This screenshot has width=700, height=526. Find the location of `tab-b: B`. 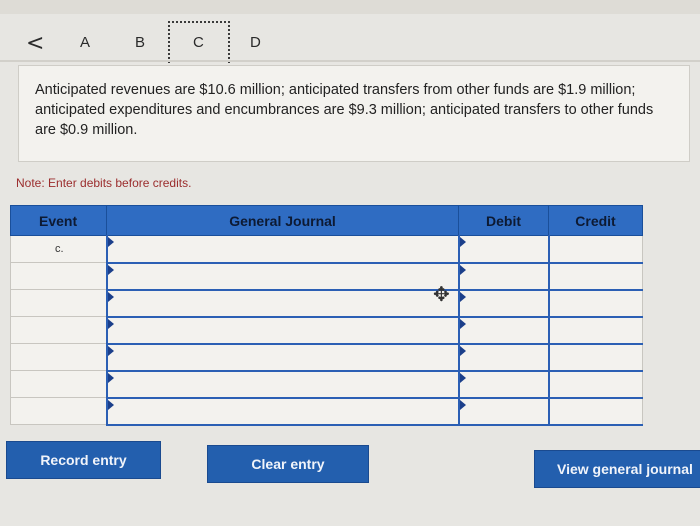

tab-b: B is located at coordinates (140, 42).